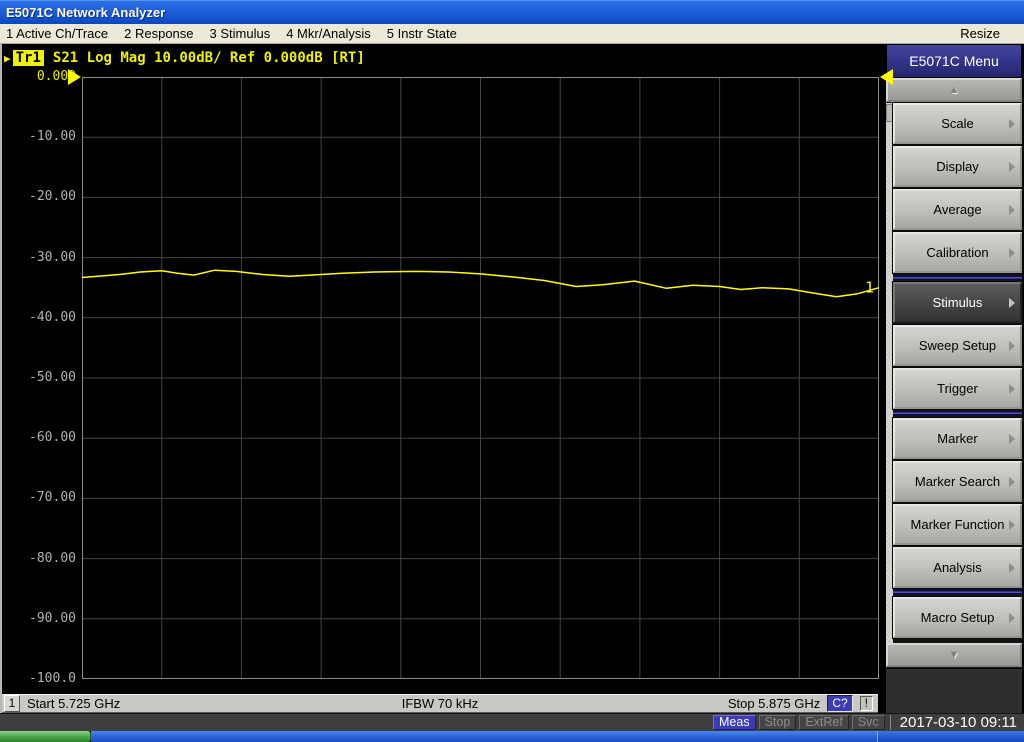 The width and height of the screenshot is (1024, 742). What do you see at coordinates (12, 703) in the screenshot?
I see `channel-number-box: 1` at bounding box center [12, 703].